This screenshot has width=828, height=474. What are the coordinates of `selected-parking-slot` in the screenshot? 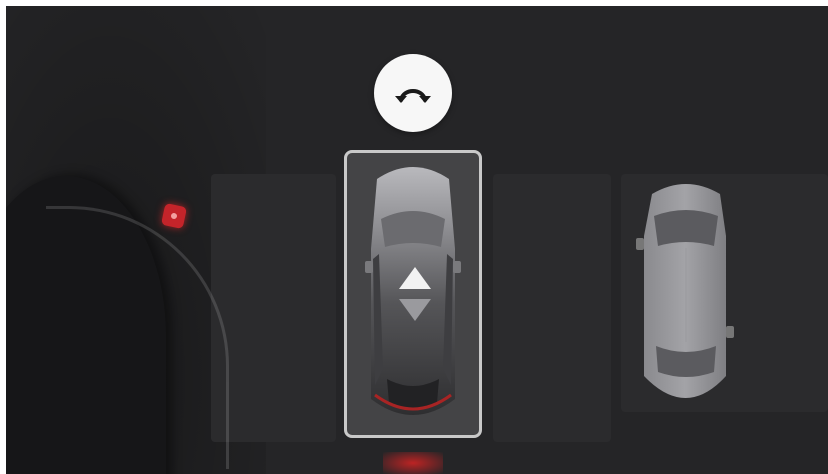 It's located at (413, 294).